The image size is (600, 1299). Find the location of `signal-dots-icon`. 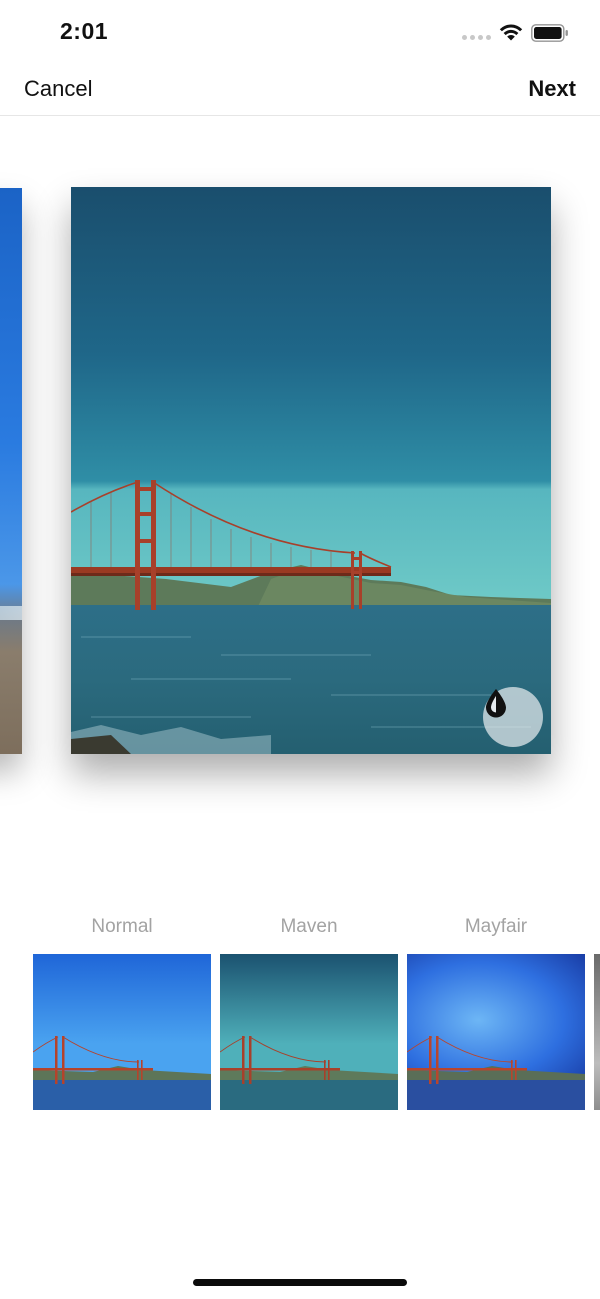

signal-dots-icon is located at coordinates (476, 37).